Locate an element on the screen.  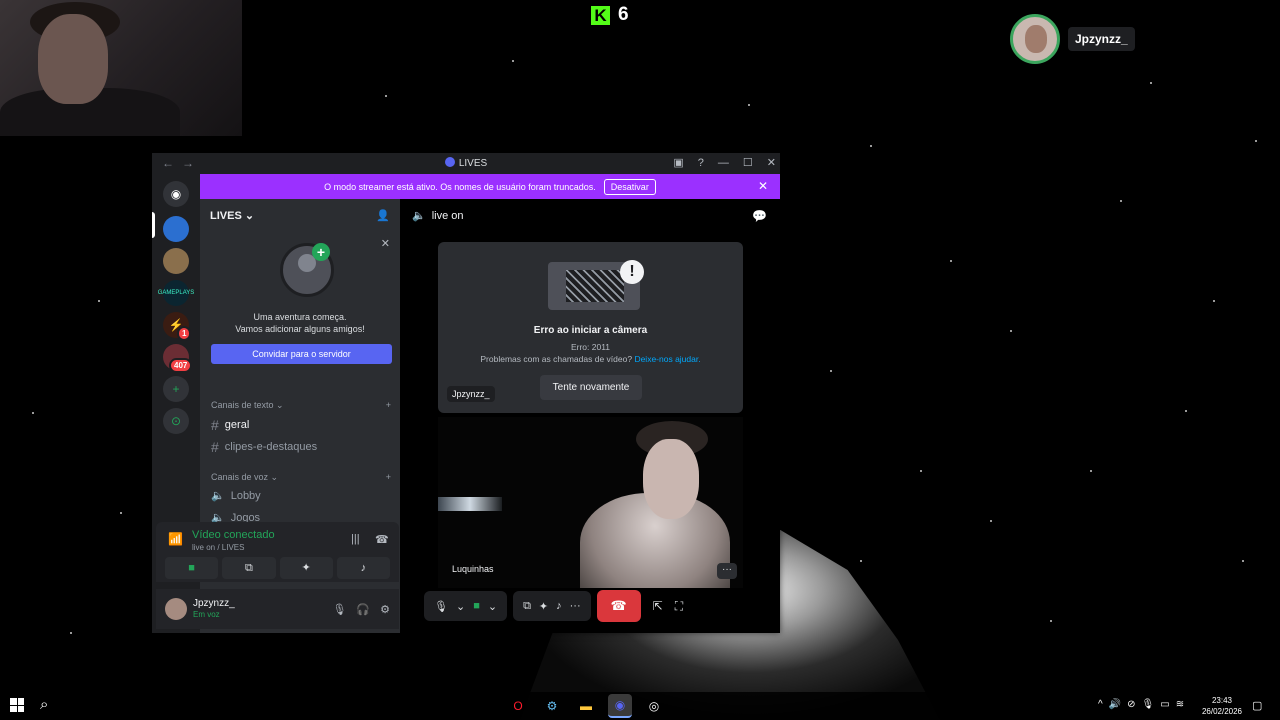
notifications-icon: ▢ is located at coordinates (1257, 705).